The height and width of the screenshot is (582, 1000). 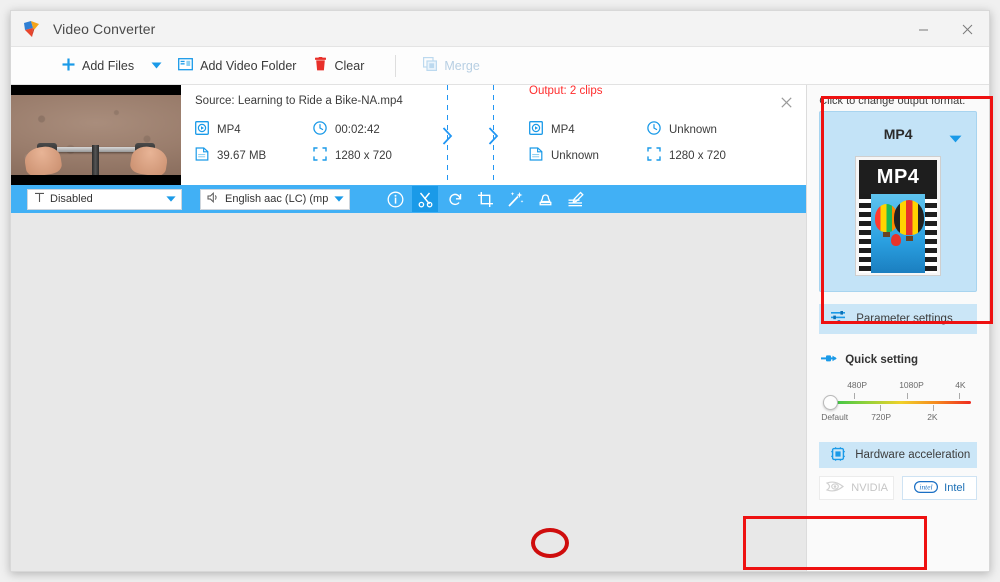 I want to click on video-thumbnail-bicycle, so click(x=96, y=135).